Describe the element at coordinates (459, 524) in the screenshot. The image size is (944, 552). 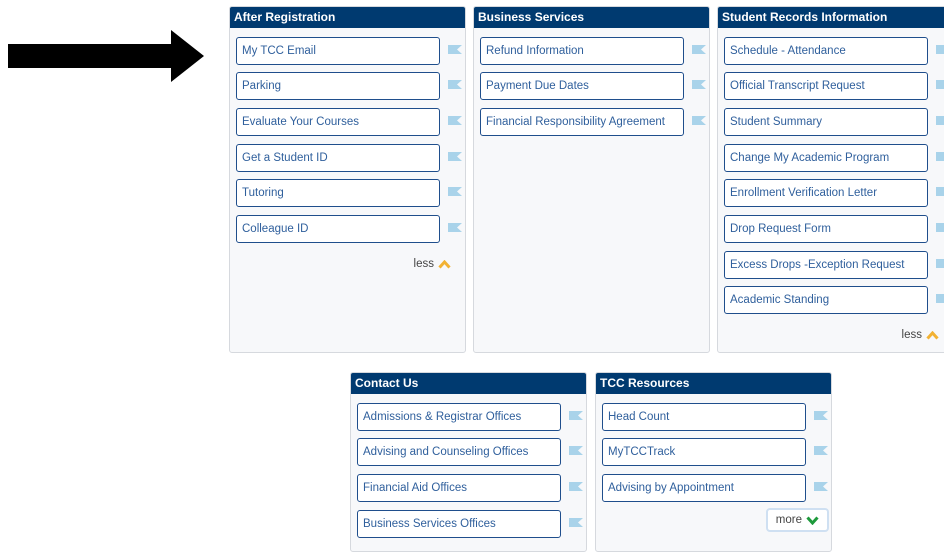
I see `link-business-services-offices: Business Services Offices` at that location.